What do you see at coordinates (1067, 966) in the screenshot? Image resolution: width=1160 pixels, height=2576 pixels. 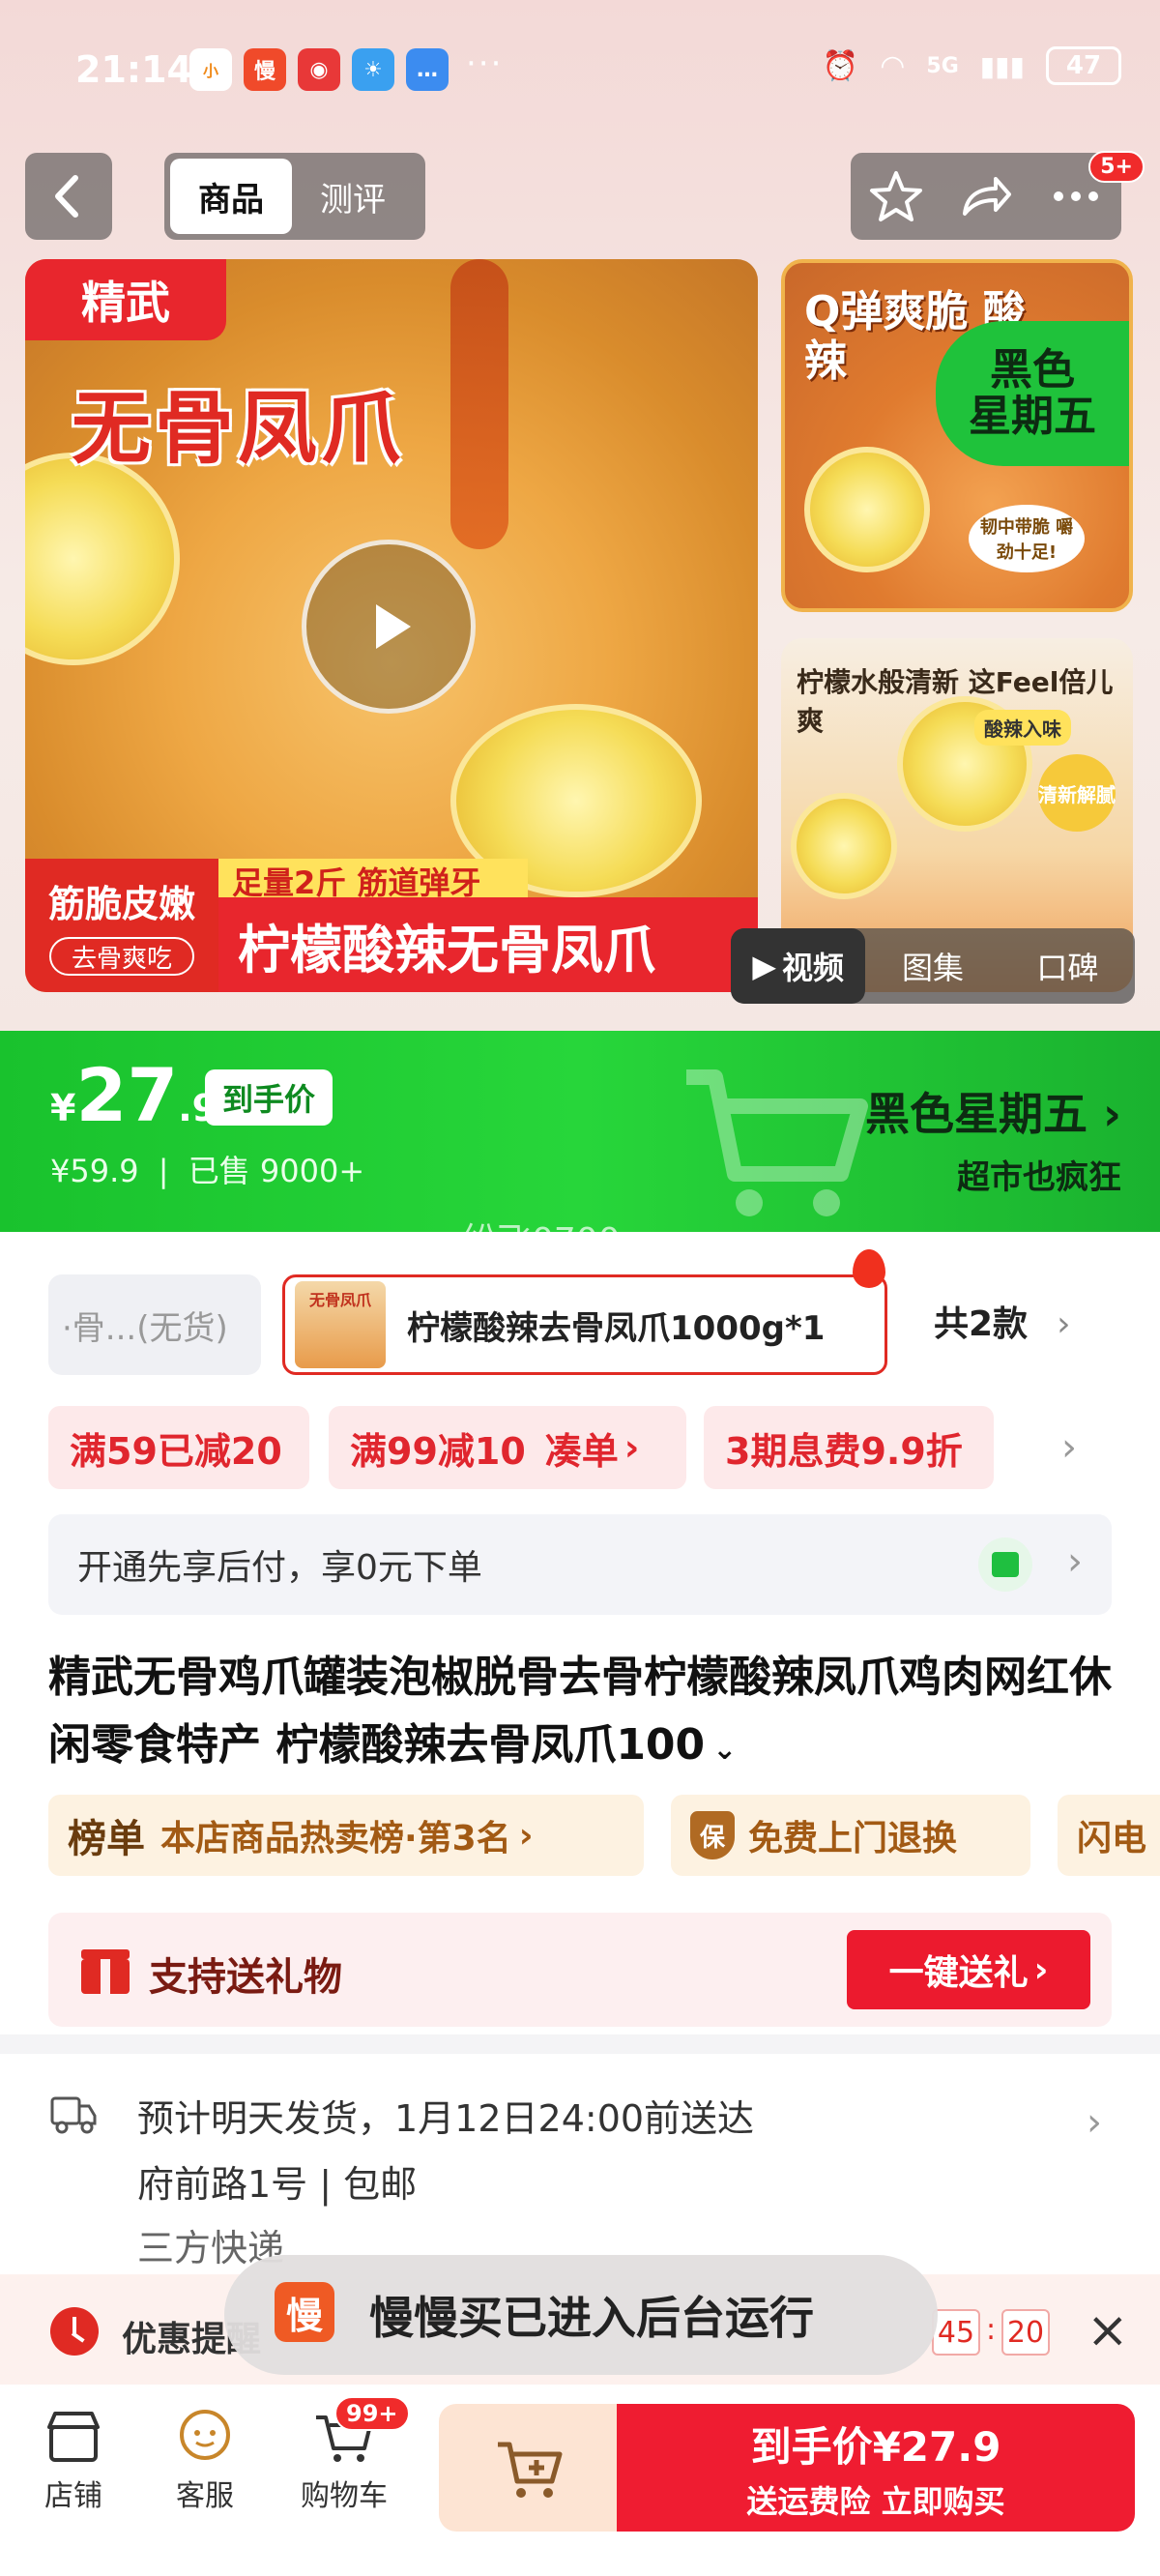 I see `tab-reviews: 口碑` at bounding box center [1067, 966].